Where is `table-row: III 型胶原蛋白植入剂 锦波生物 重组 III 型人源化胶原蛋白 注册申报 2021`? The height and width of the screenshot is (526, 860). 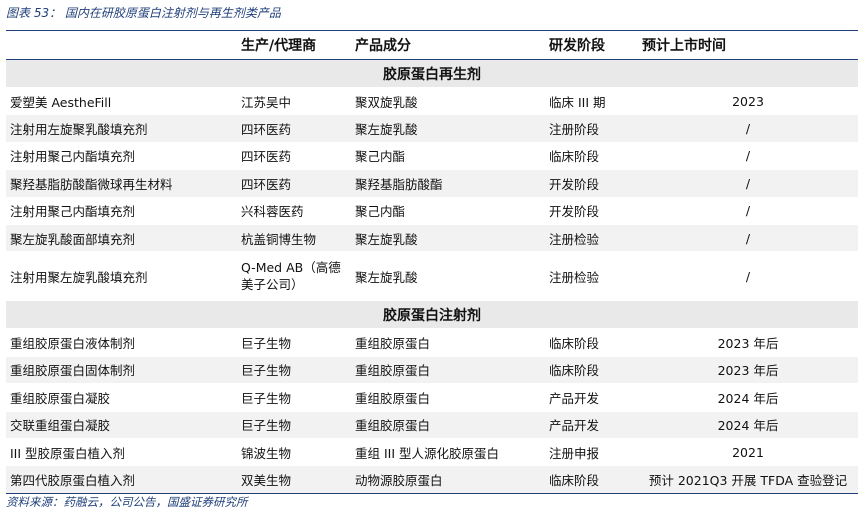
table-row: III 型胶原蛋白植入剂 锦波生物 重组 III 型人源化胶原蛋白 注册申报 2021 is located at coordinates (432, 452).